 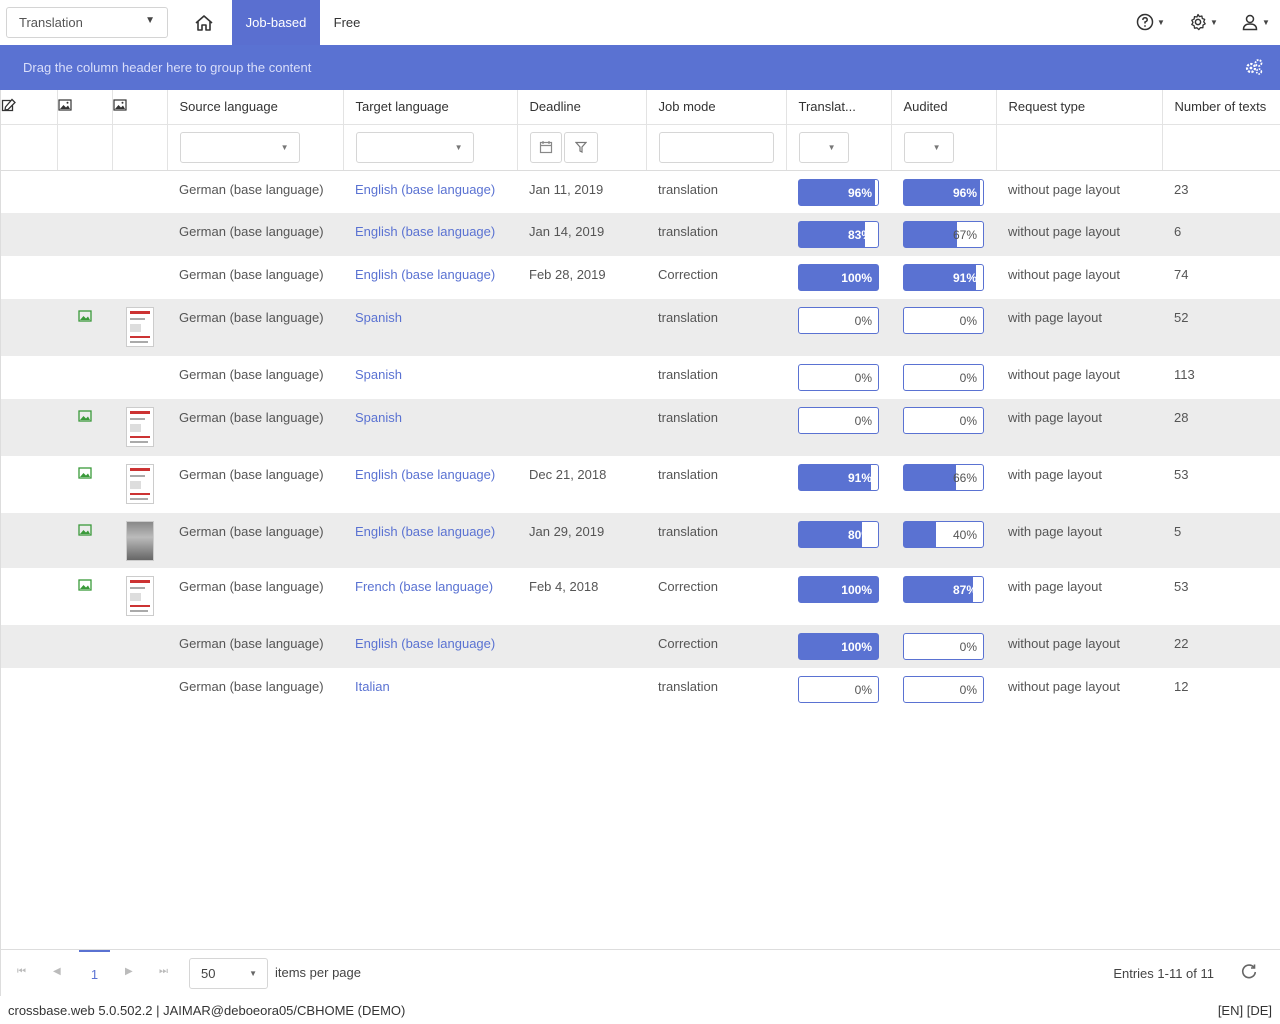 I want to click on last-page-button: ⏭, so click(x=163, y=971).